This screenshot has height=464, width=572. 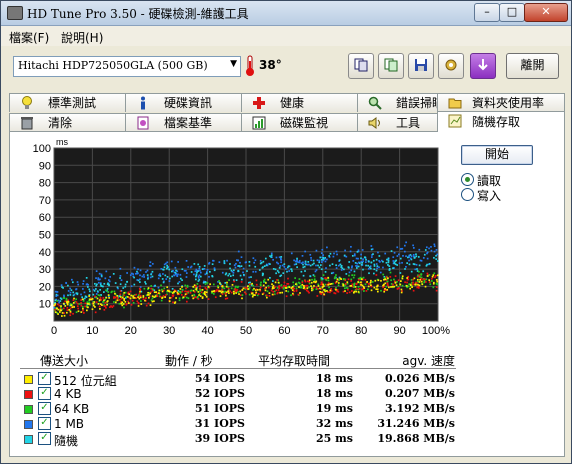 I want to click on folder-icon, so click(x=455, y=103).